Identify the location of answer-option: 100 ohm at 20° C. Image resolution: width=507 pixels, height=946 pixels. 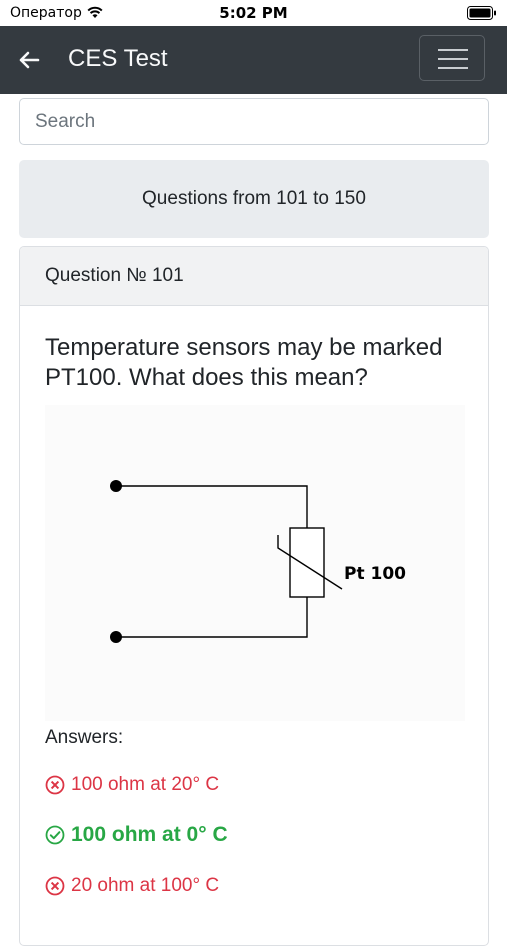
(132, 785).